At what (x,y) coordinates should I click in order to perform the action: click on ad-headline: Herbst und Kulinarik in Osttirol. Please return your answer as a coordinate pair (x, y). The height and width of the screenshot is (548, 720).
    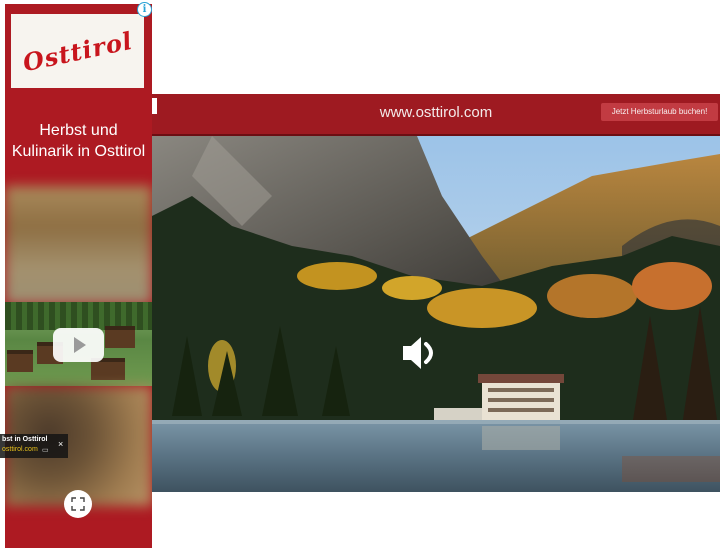
    Looking at the image, I should click on (78, 141).